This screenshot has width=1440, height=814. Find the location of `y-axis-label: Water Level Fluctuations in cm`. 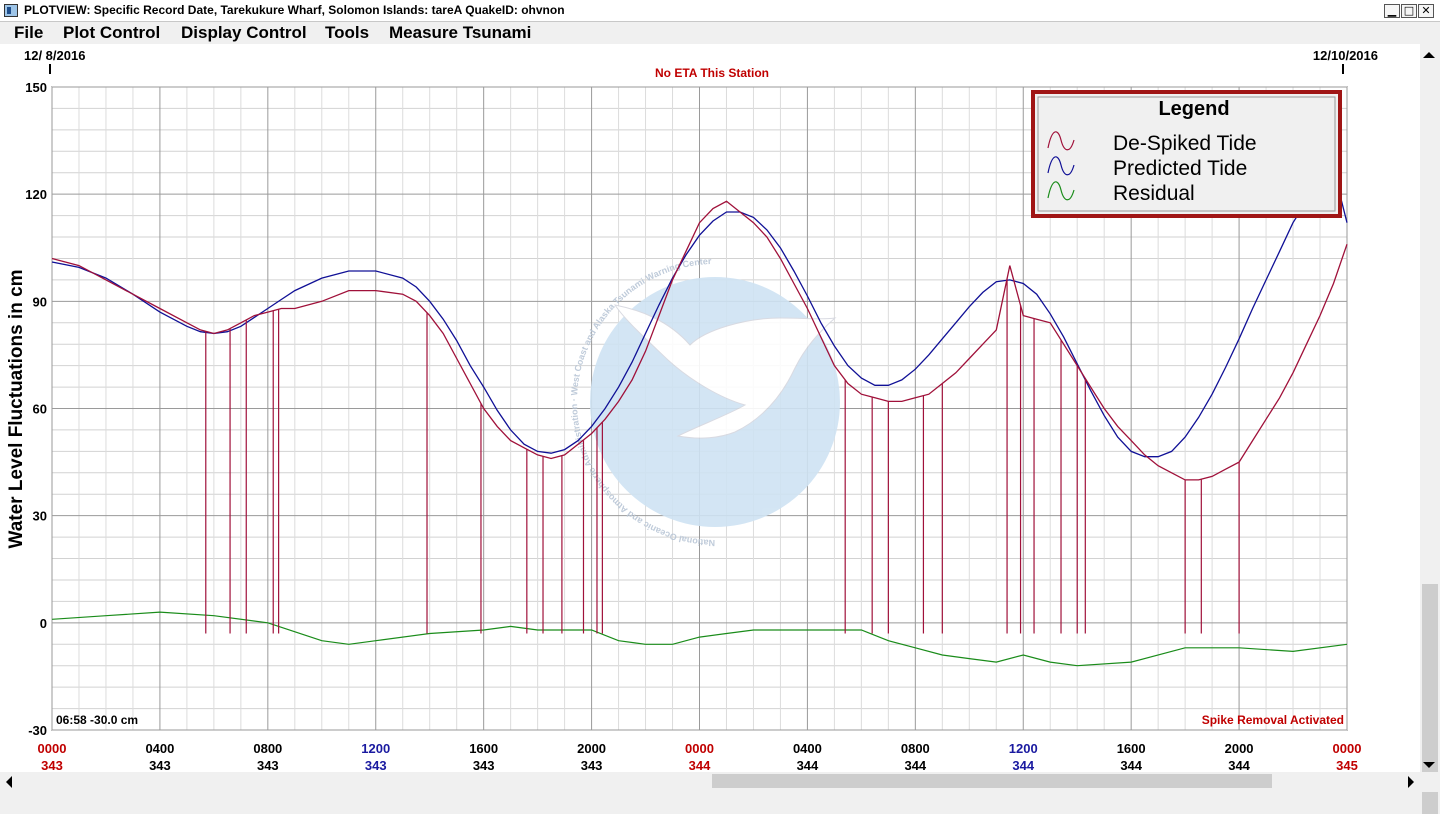

y-axis-label: Water Level Fluctuations in cm is located at coordinates (16, 408).